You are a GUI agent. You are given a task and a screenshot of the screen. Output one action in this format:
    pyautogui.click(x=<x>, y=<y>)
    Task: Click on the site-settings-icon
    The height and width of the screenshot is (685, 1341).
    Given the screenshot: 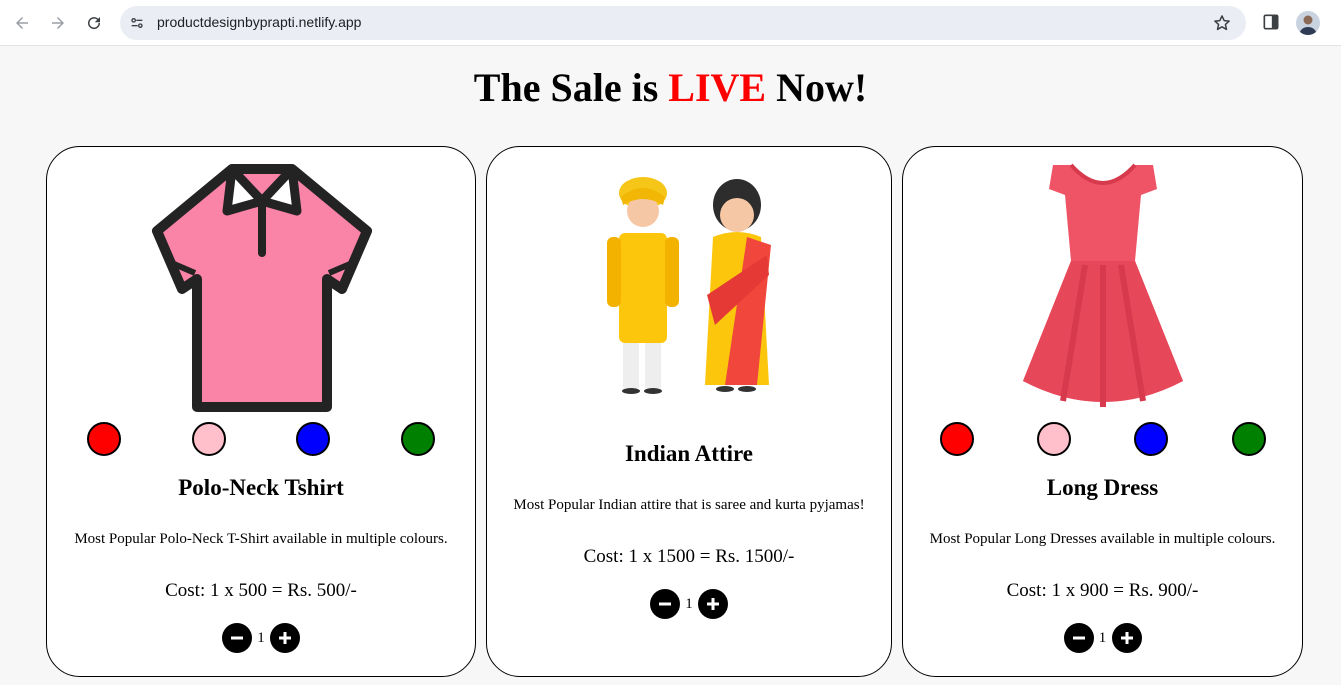 What is the action you would take?
    pyautogui.click(x=137, y=23)
    